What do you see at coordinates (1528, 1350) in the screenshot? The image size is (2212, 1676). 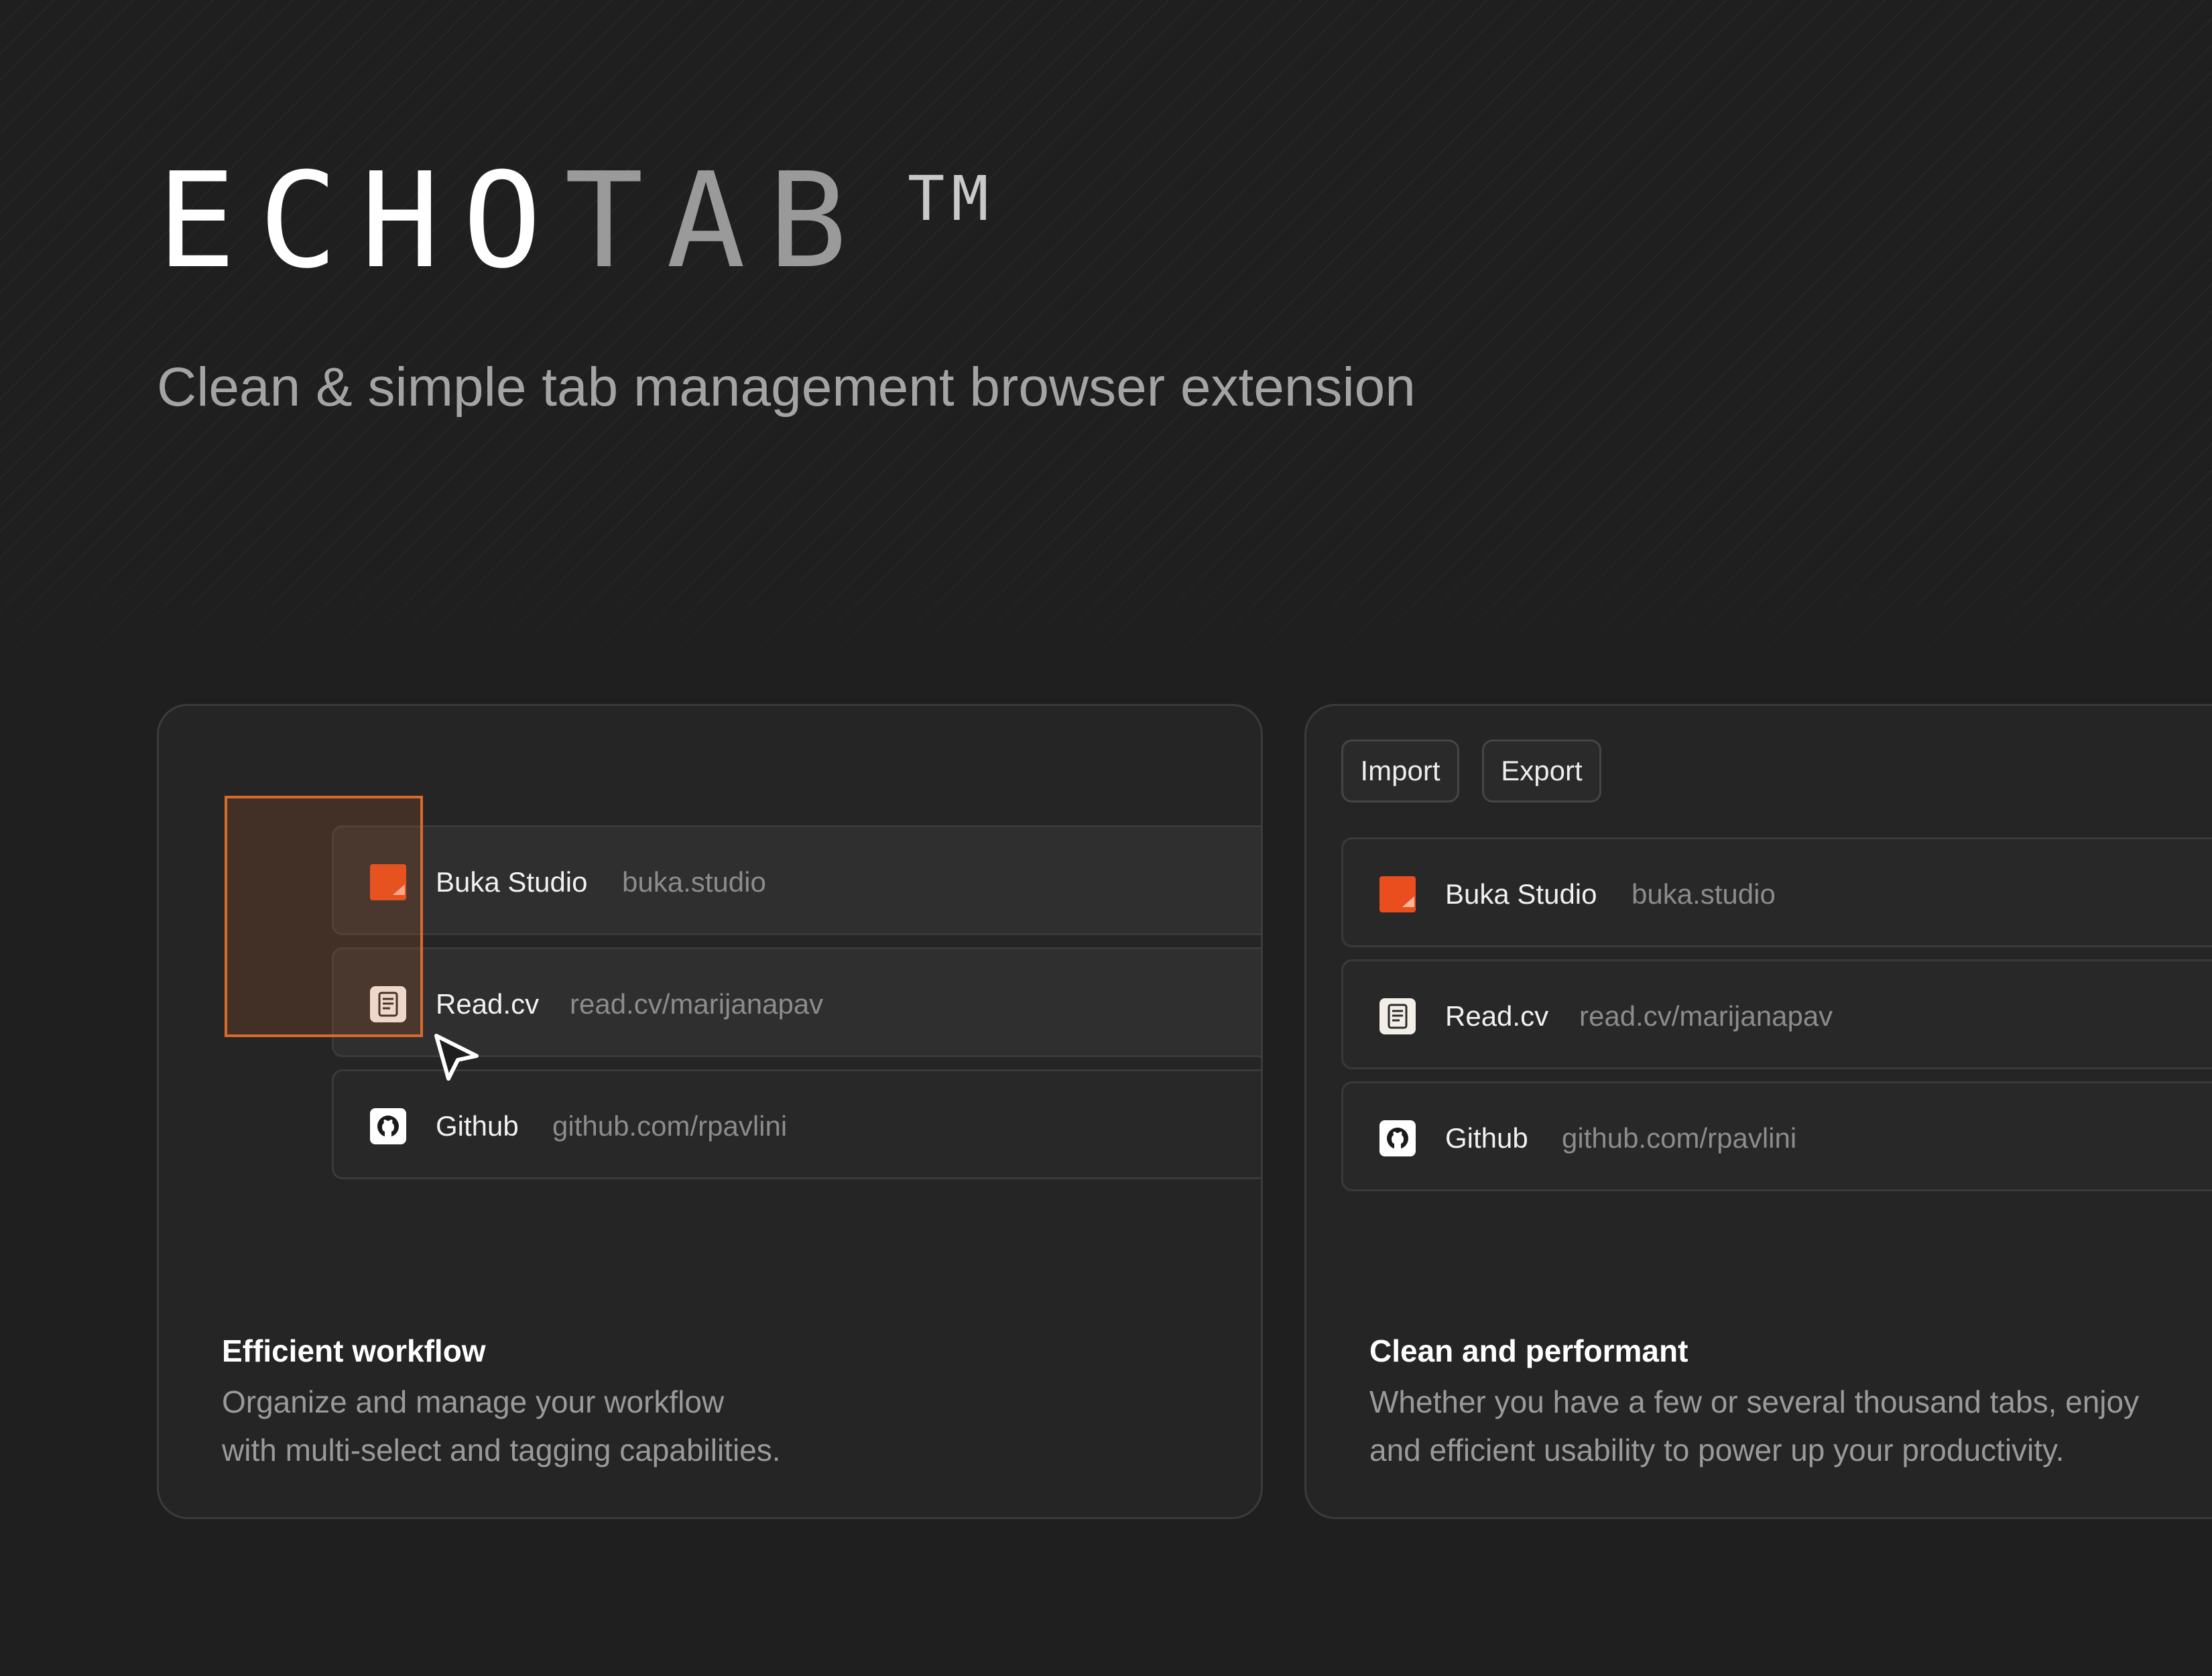 I see `feature-title: Clean and performant` at bounding box center [1528, 1350].